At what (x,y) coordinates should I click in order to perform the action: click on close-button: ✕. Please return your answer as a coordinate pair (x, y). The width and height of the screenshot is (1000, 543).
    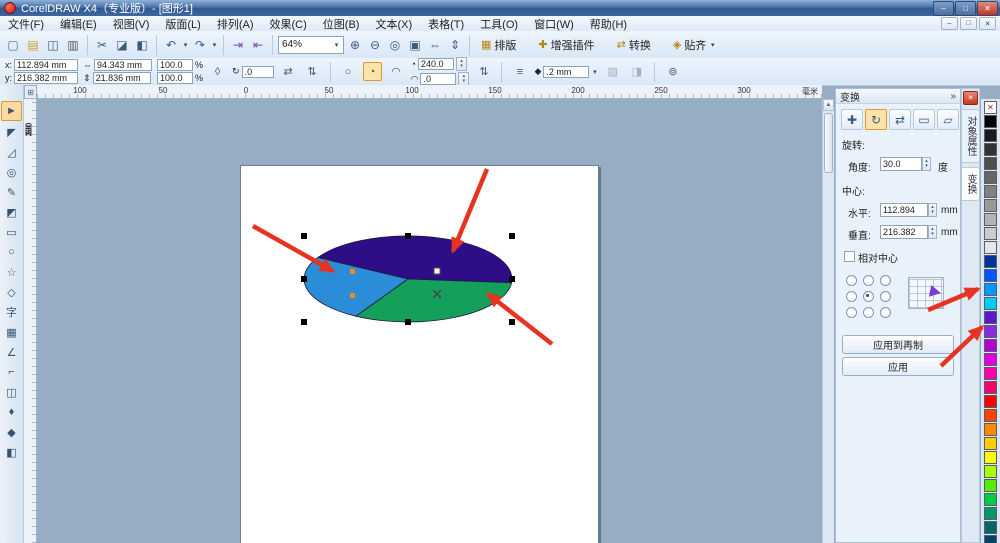
    Looking at the image, I should click on (987, 8).